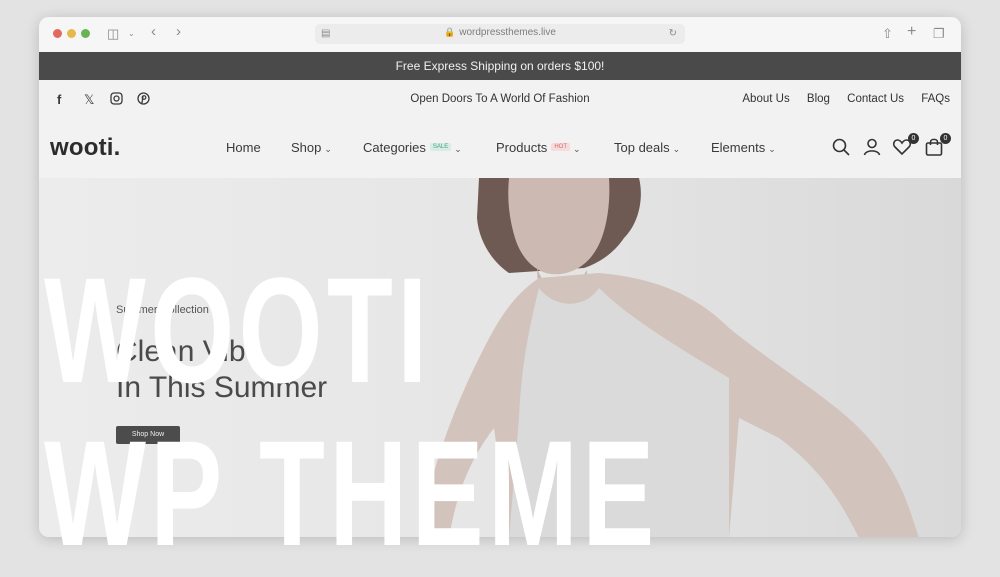  What do you see at coordinates (394, 147) in the screenshot?
I see `nav-categories-label: Categories` at bounding box center [394, 147].